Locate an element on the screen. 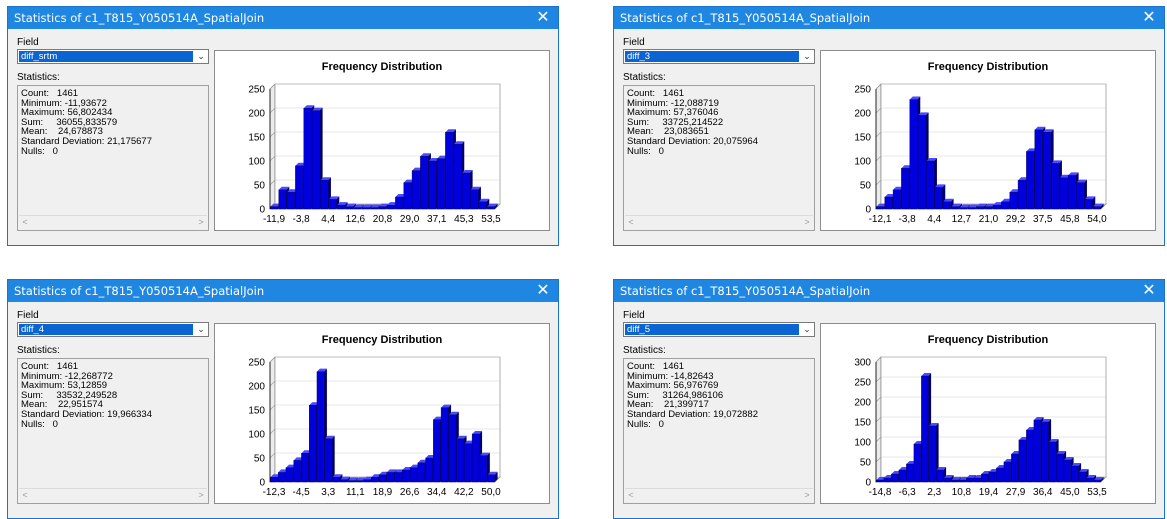 The height and width of the screenshot is (519, 1167). field-dropdown: diff_3 ⌄ is located at coordinates (719, 56).